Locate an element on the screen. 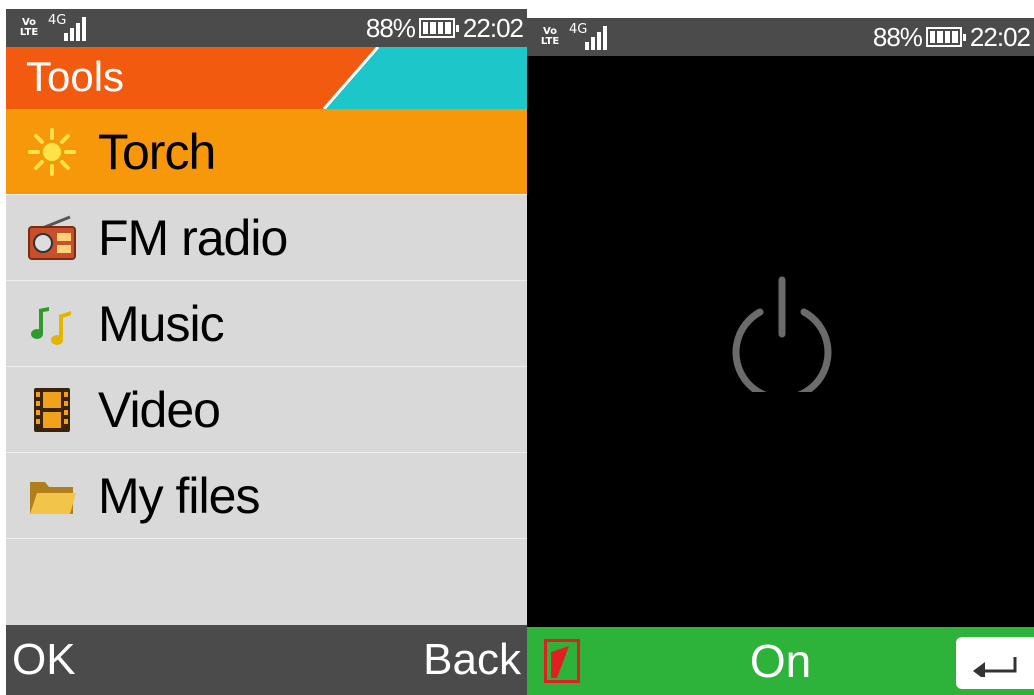 The width and height of the screenshot is (1034, 695). menu-item-label: My files is located at coordinates (179, 495).